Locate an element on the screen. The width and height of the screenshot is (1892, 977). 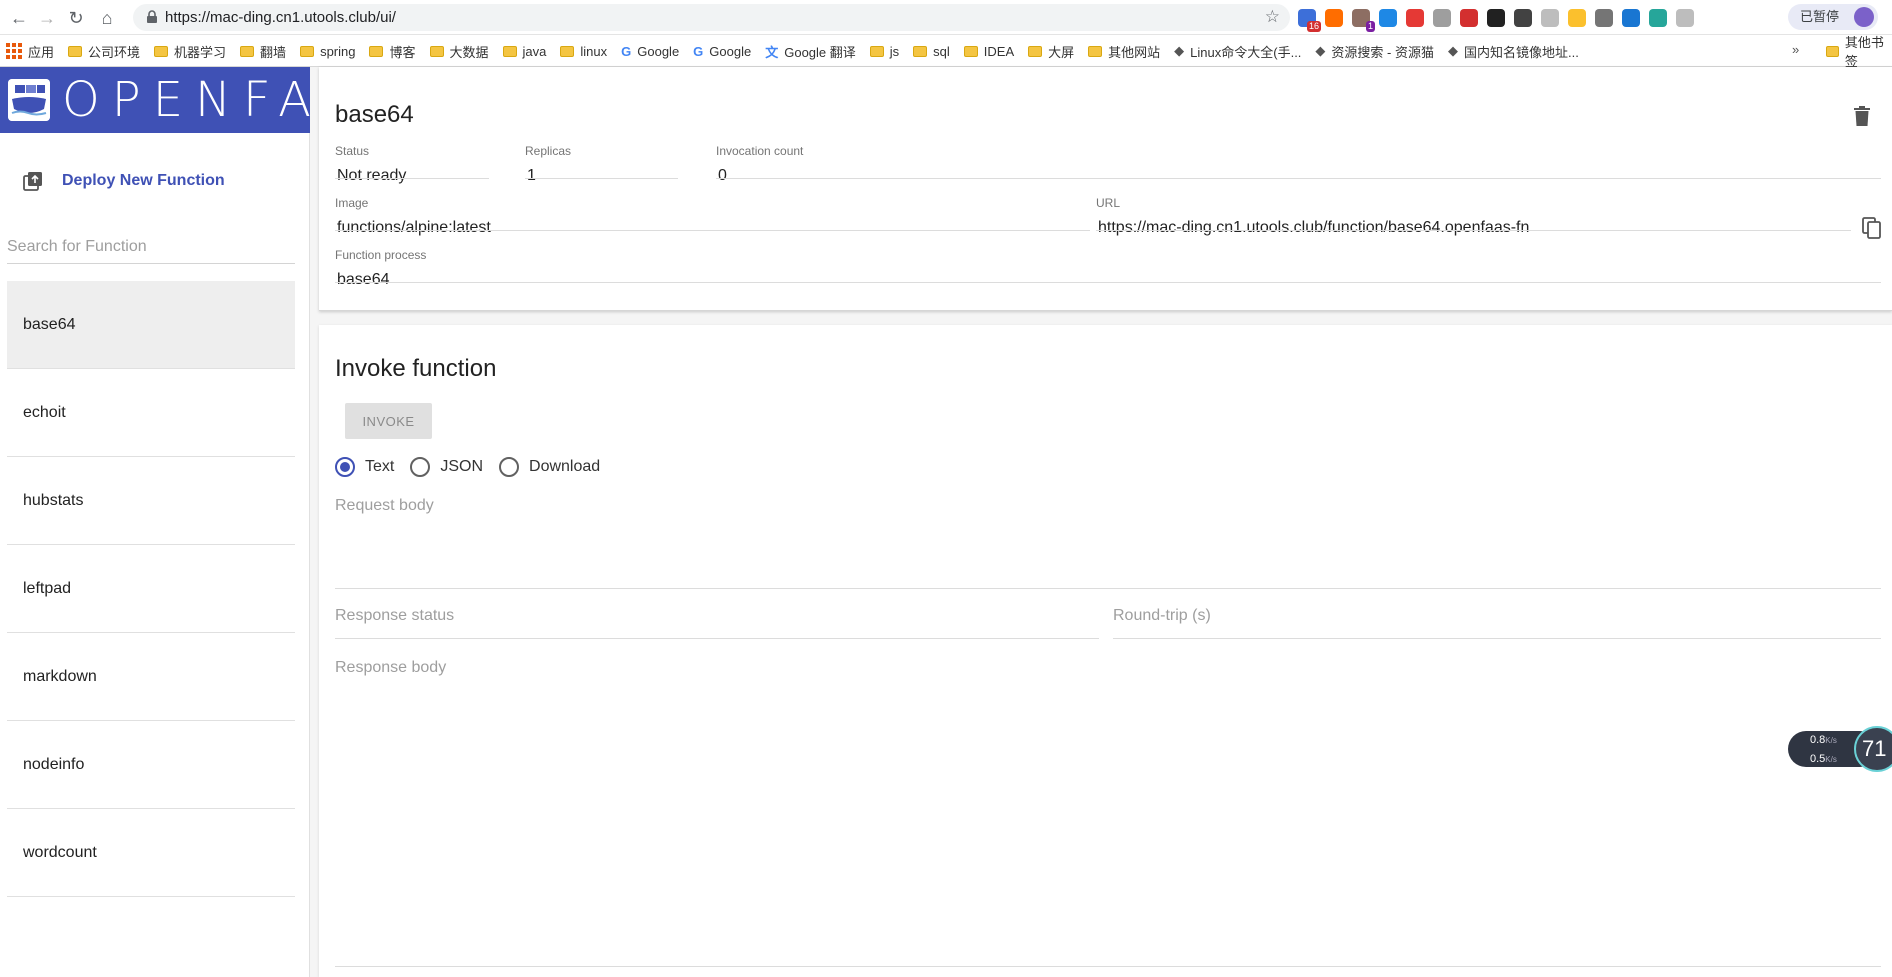
bookmark-item: 机器学习 is located at coordinates (190, 51).